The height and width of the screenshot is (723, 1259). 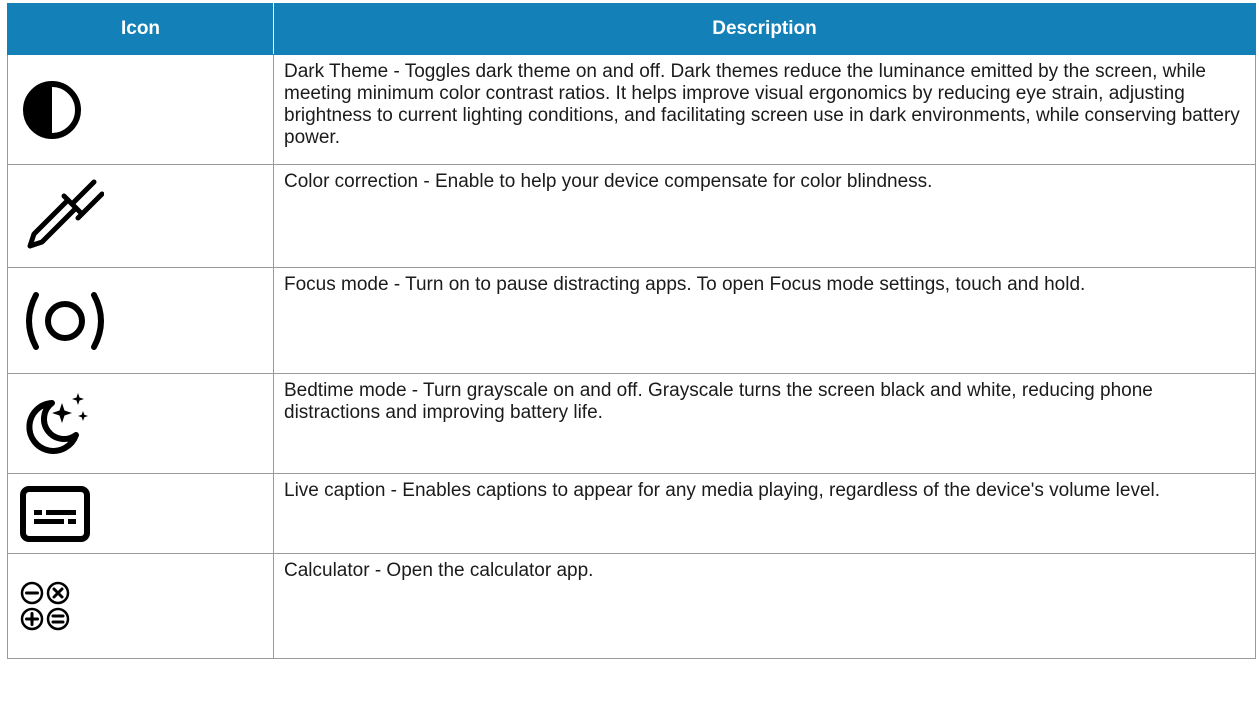 I want to click on table-header-row: Icon Description, so click(x=631, y=29).